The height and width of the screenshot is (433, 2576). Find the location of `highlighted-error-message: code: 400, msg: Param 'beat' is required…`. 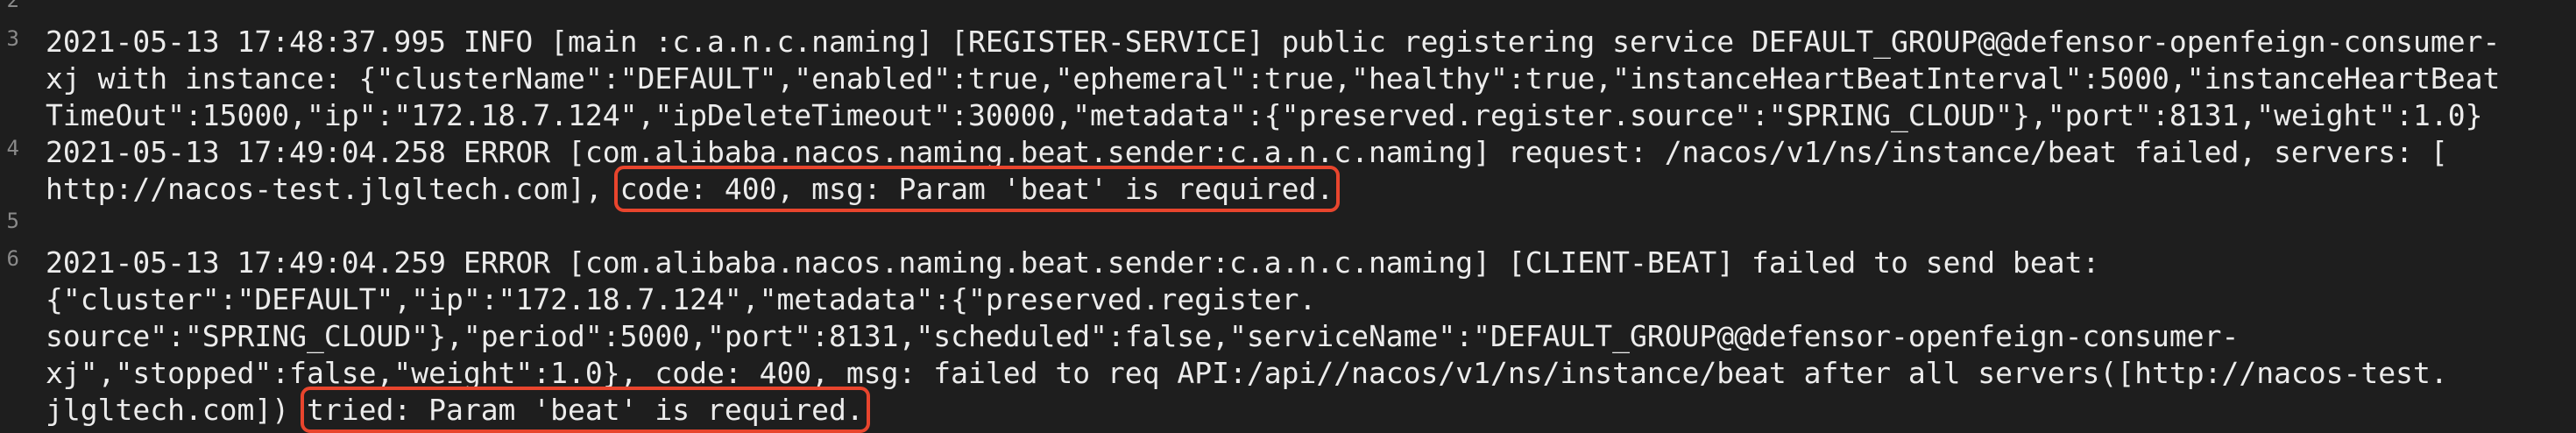

highlighted-error-message: code: 400, msg: Param 'beat' is required… is located at coordinates (977, 189).